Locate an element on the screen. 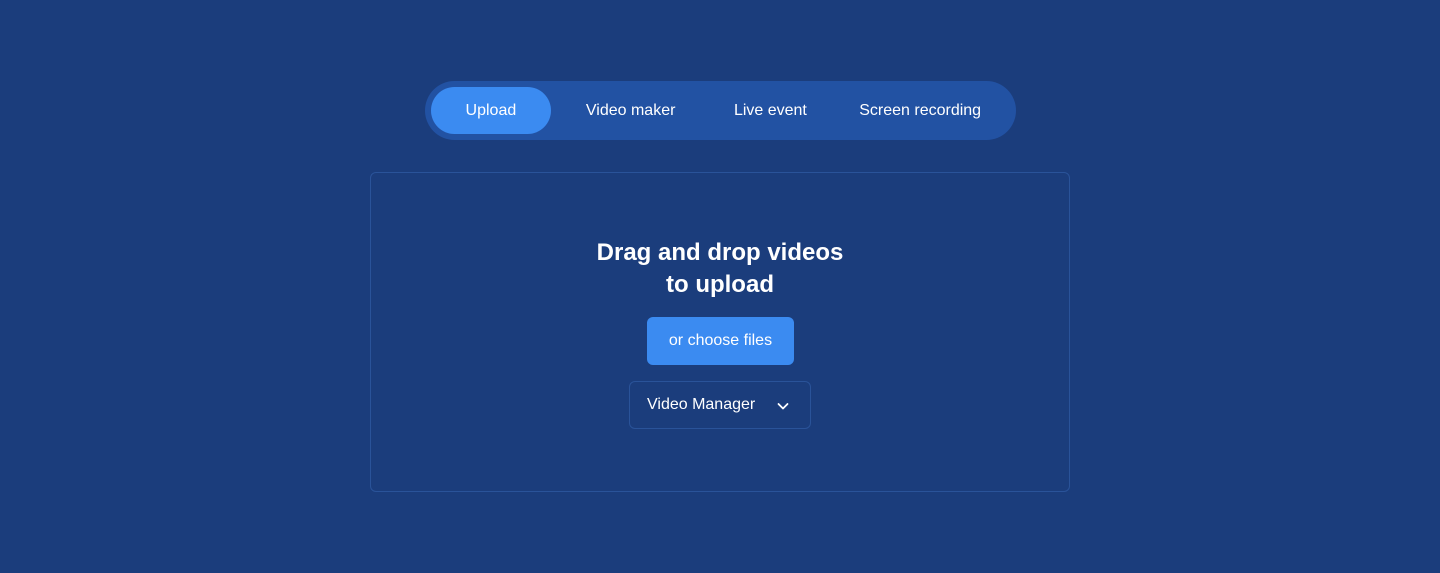  chevron-down-icon is located at coordinates (783, 406).